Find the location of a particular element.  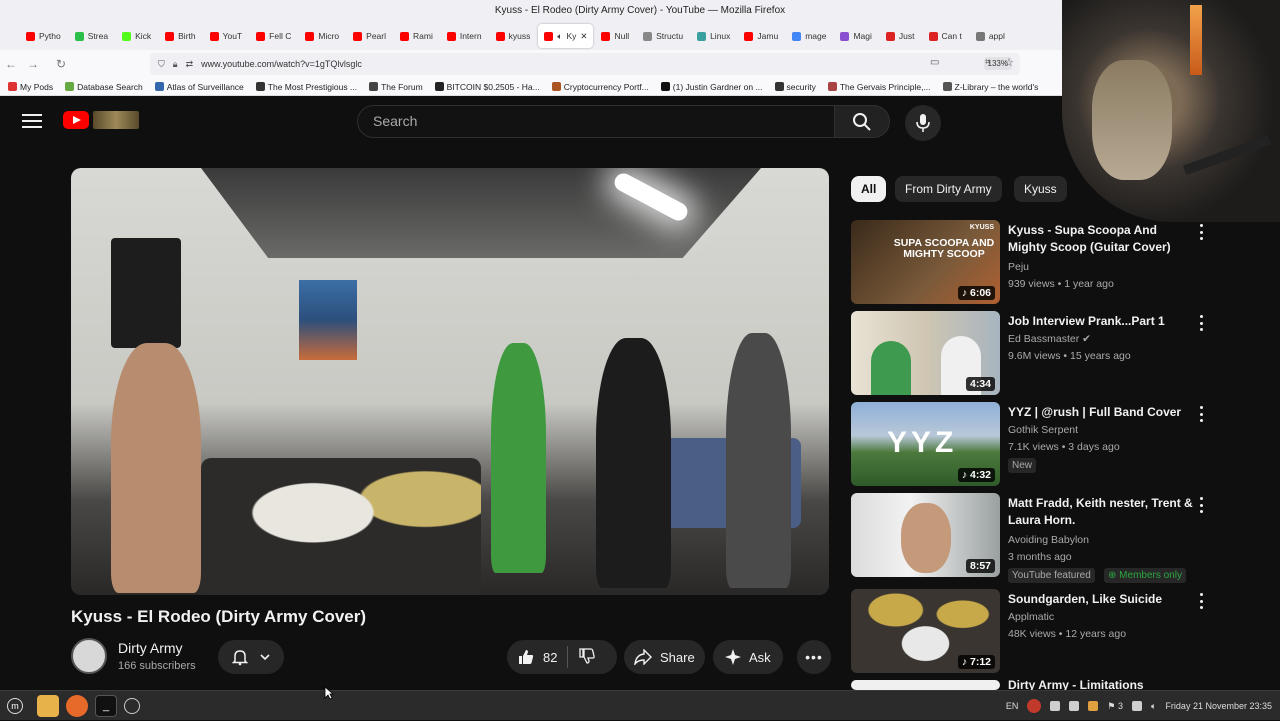

chip-kyuss: Kyuss is located at coordinates (1040, 189).